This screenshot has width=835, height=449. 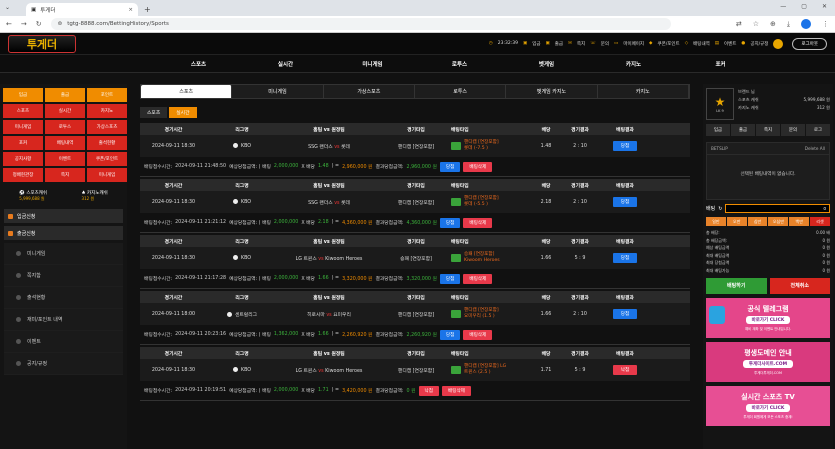 What do you see at coordinates (643, 91) in the screenshot?
I see `tab-casino: 카지노` at bounding box center [643, 91].